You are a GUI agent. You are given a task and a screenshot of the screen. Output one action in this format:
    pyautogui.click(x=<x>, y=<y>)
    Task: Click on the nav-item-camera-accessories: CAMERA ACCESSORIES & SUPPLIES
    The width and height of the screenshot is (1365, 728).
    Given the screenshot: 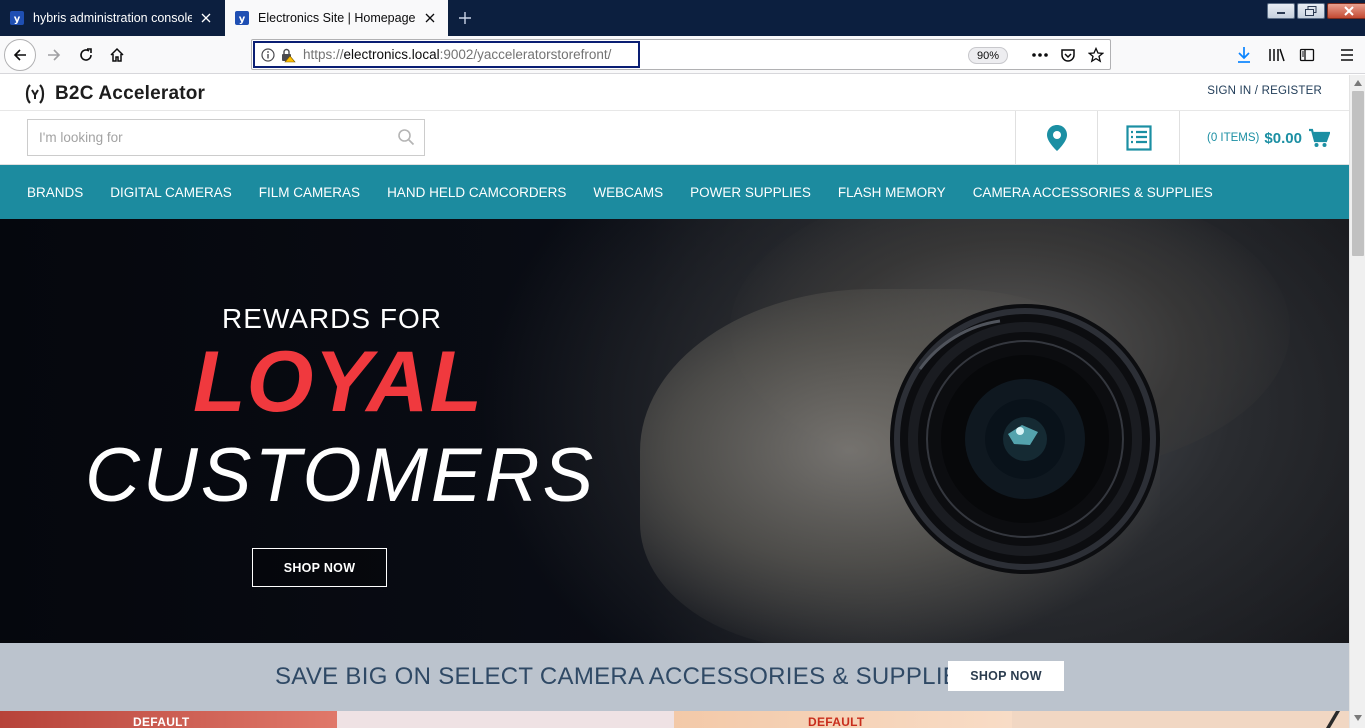 What is the action you would take?
    pyautogui.click(x=1093, y=192)
    